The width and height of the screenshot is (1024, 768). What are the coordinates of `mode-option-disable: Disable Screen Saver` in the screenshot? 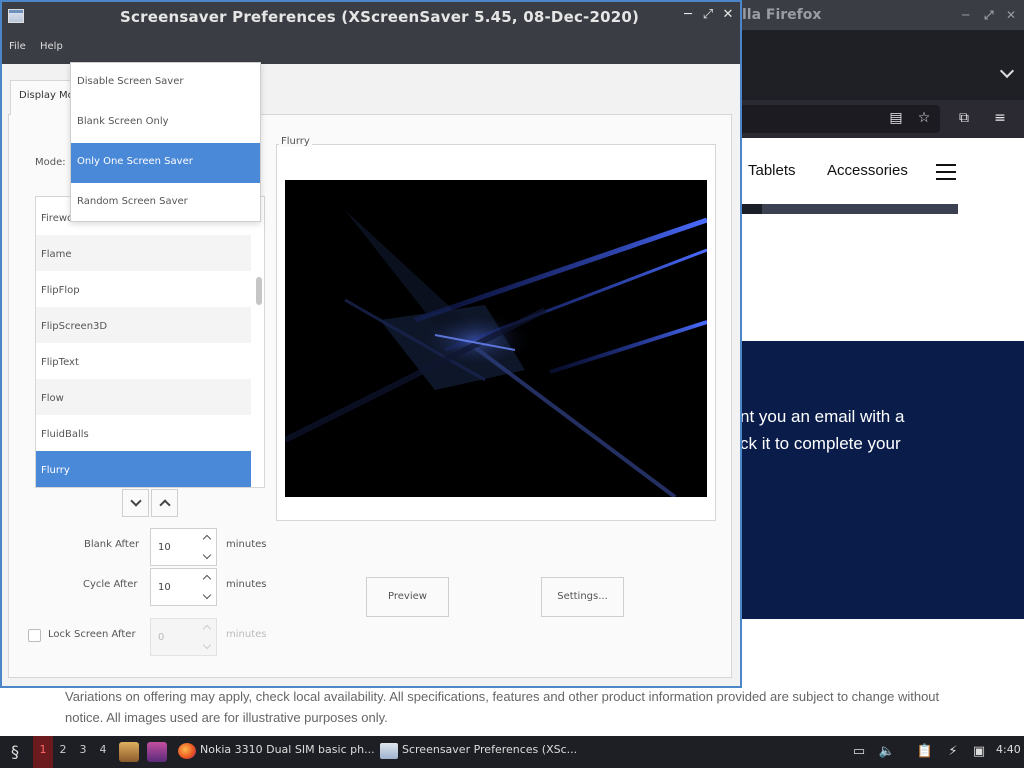 It's located at (165, 83).